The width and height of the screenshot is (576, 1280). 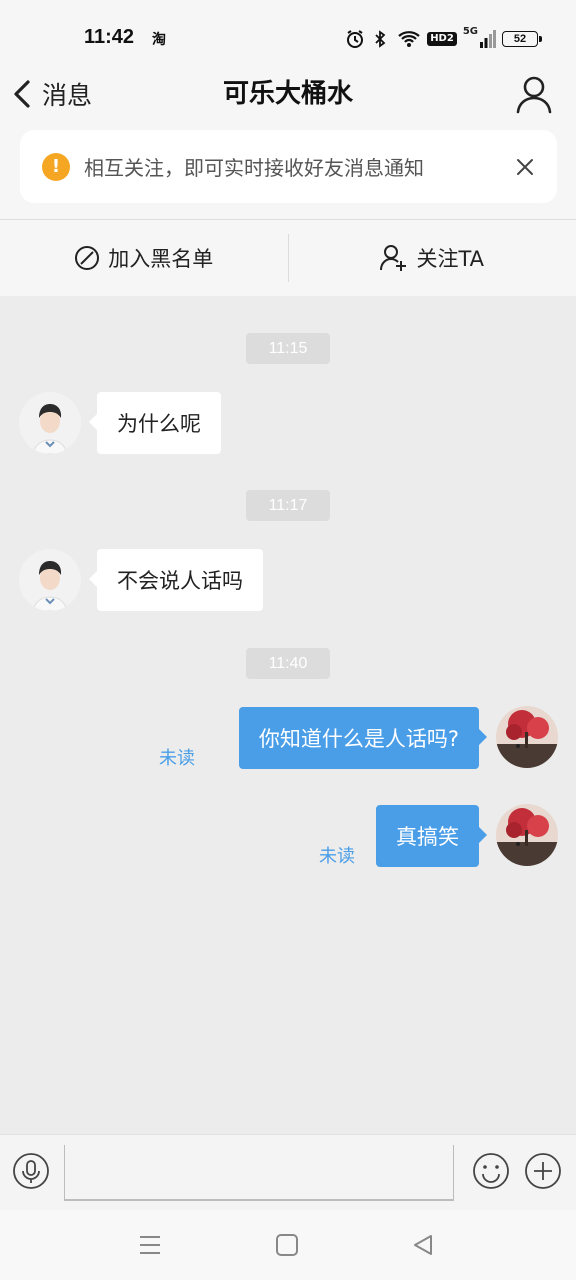 I want to click on action-bar: 加入黑名单 关注TA, so click(x=288, y=258).